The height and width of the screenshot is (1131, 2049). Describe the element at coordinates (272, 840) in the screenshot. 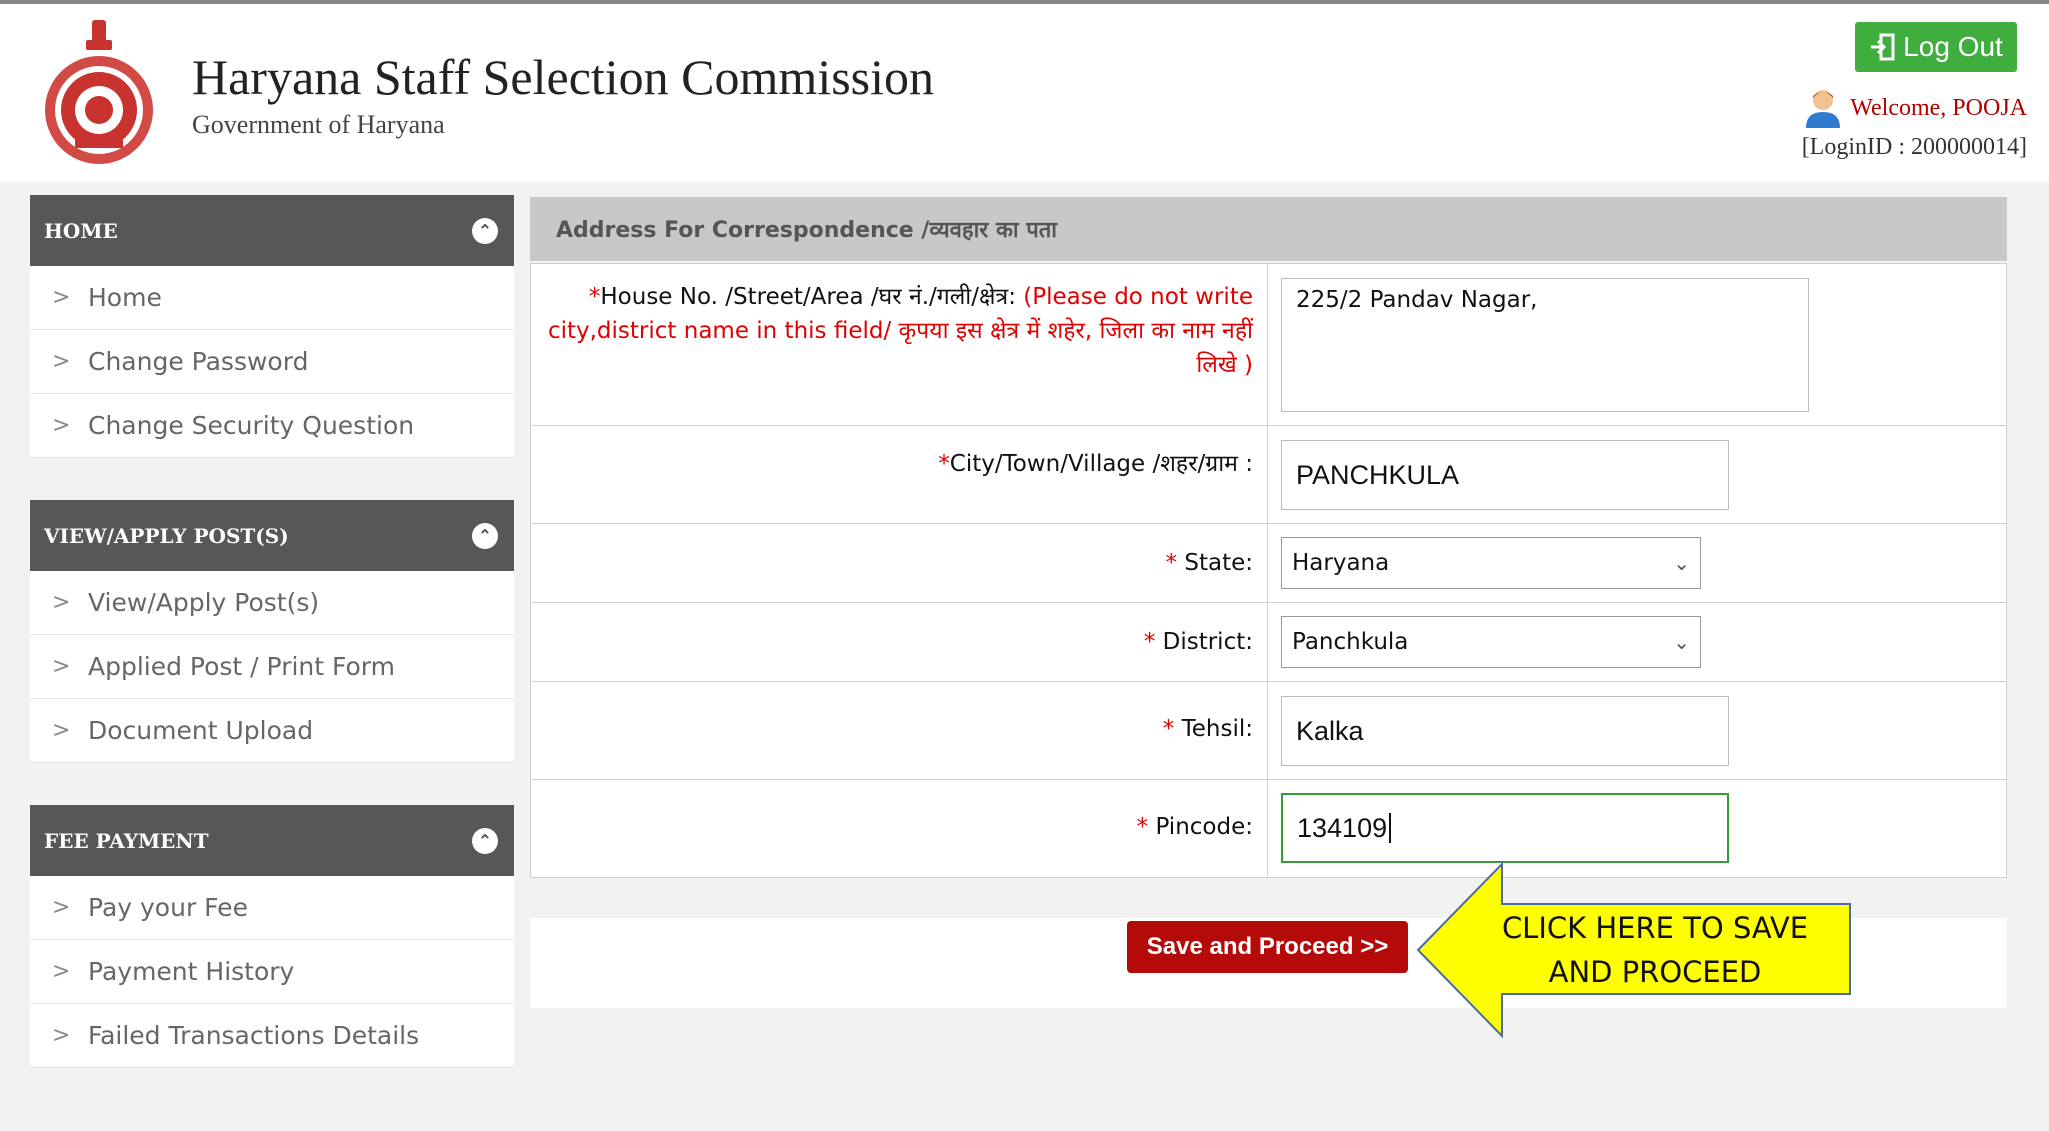

I see `sidebar-header-fee-payment: FEE PAYMENT ⌃` at that location.